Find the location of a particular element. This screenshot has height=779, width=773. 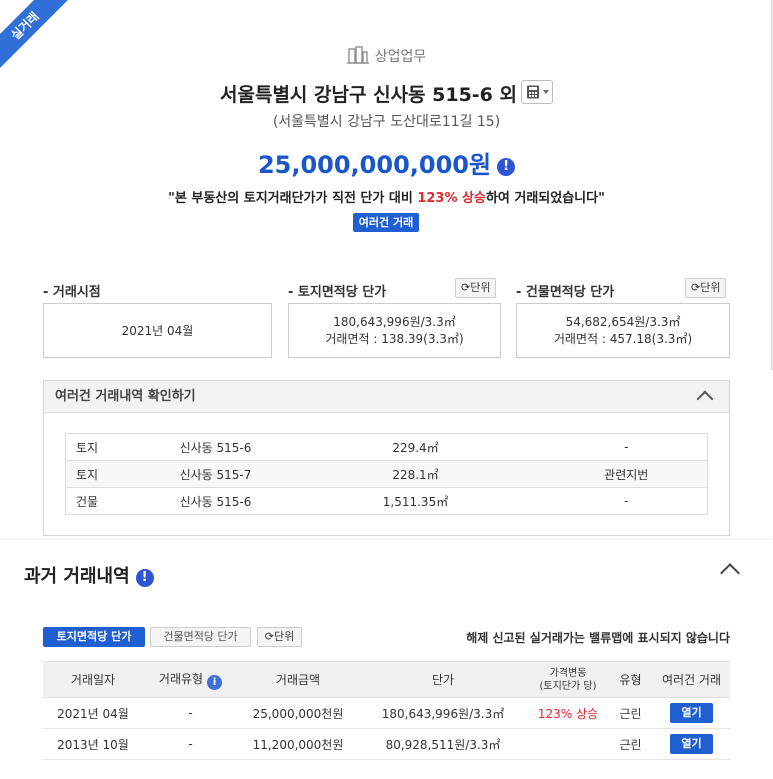

lot-note: 관련지번 is located at coordinates (626, 474).